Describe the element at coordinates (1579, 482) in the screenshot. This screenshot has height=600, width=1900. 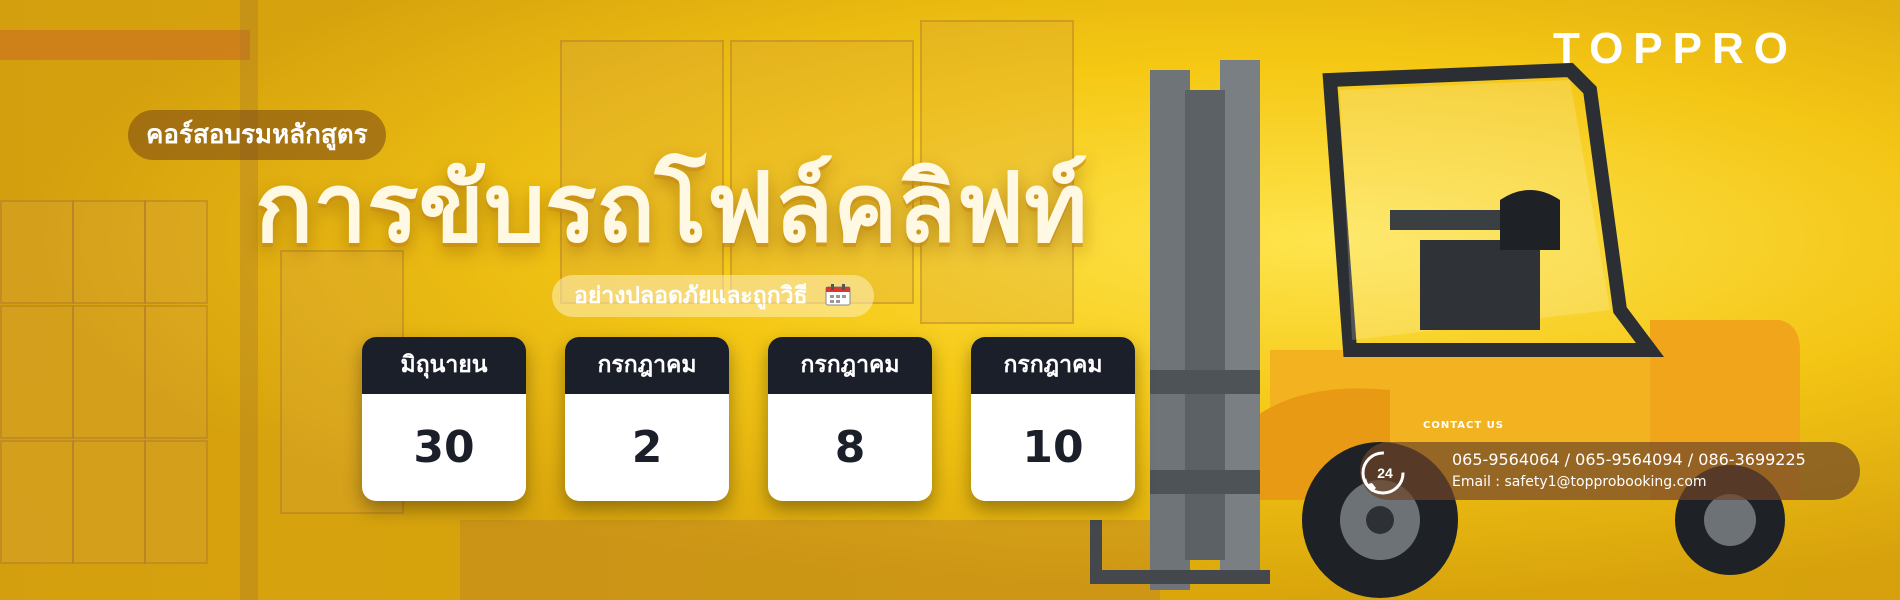
I see `contact-email: Email : safety1@topprobooking.com` at that location.